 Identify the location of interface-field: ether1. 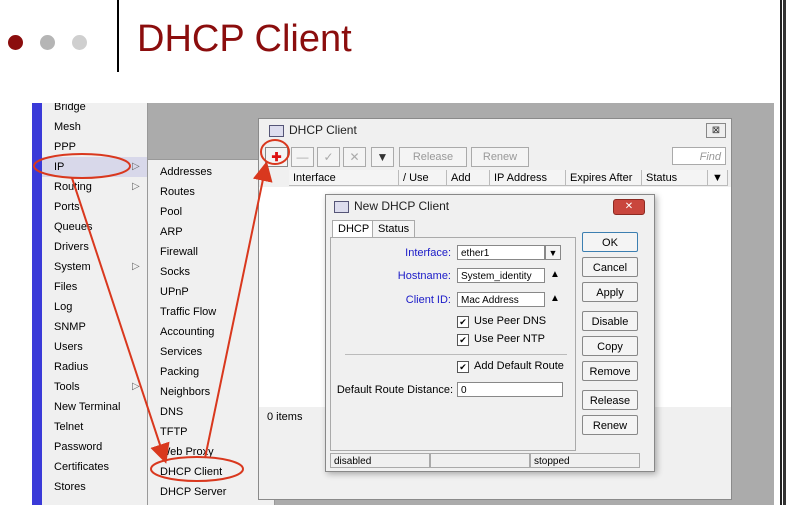
(501, 252).